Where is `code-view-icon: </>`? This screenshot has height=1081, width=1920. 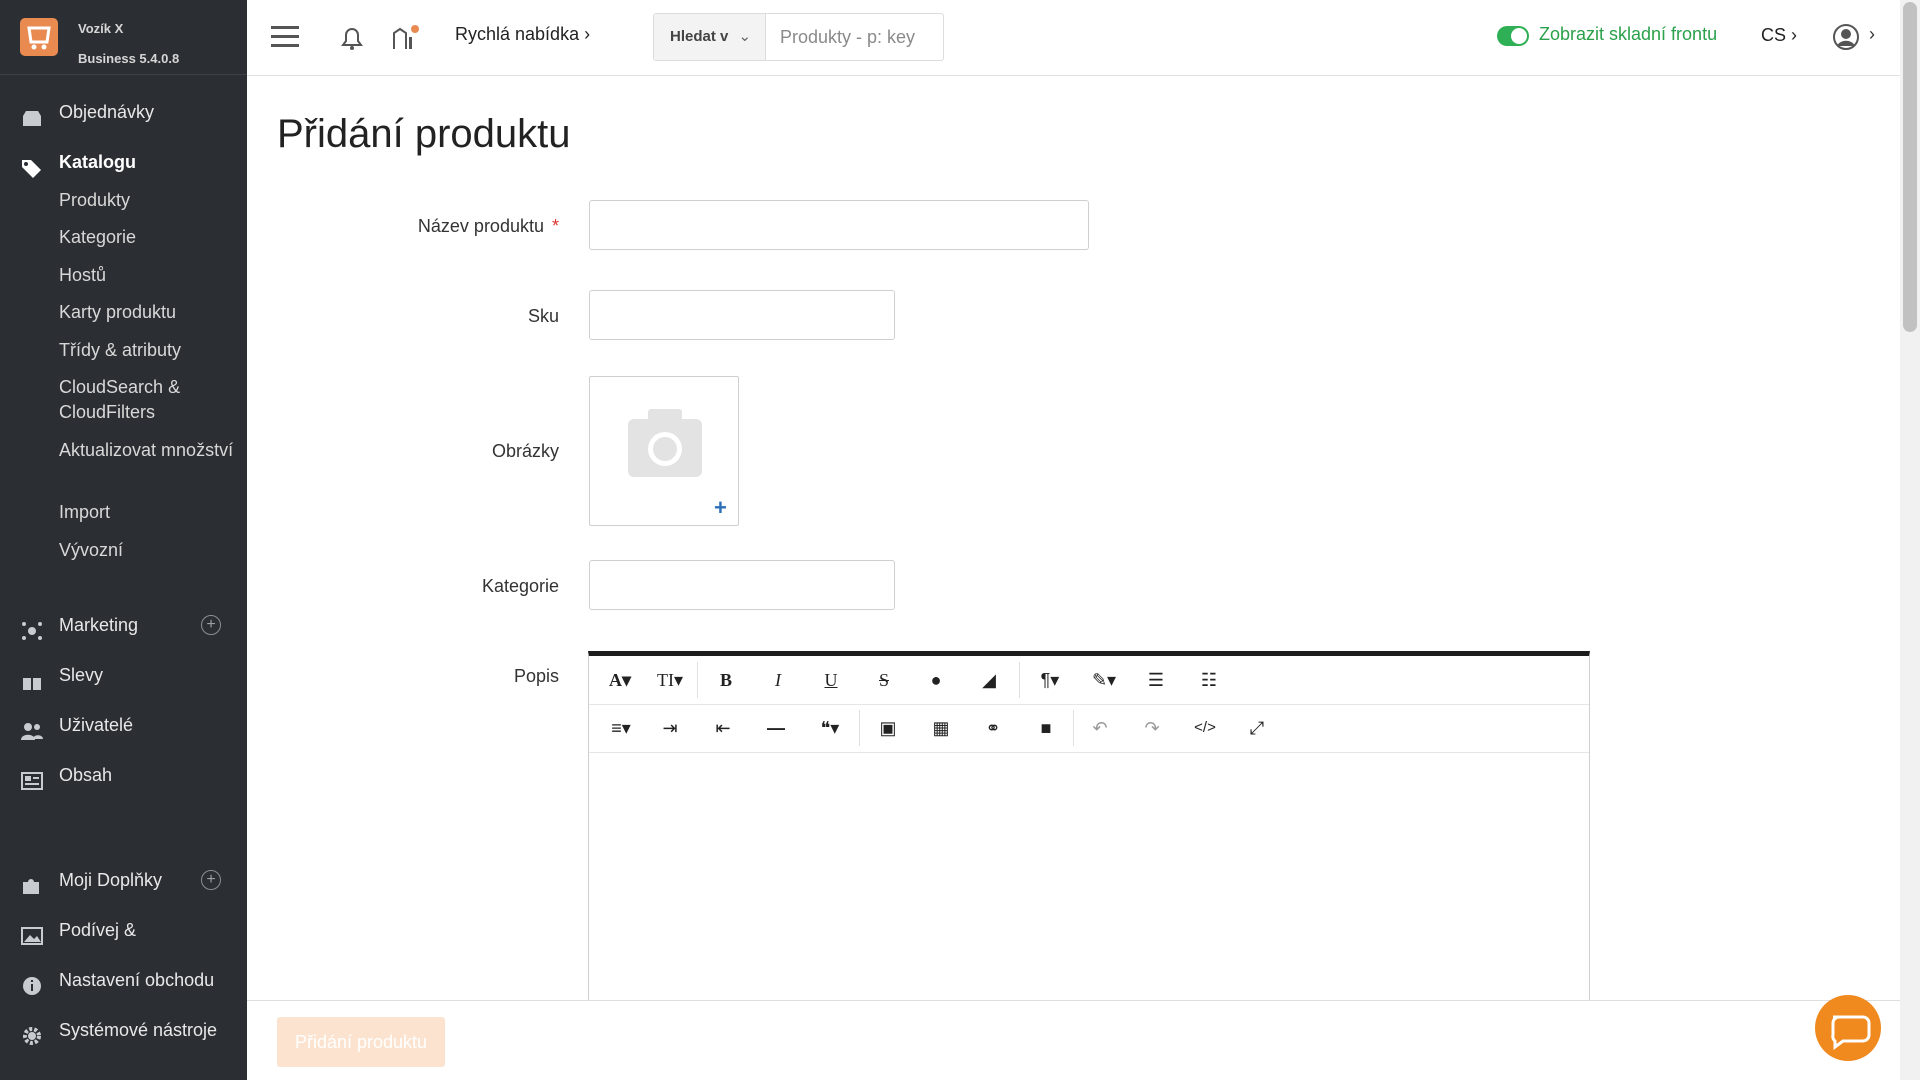 code-view-icon: </> is located at coordinates (1205, 728).